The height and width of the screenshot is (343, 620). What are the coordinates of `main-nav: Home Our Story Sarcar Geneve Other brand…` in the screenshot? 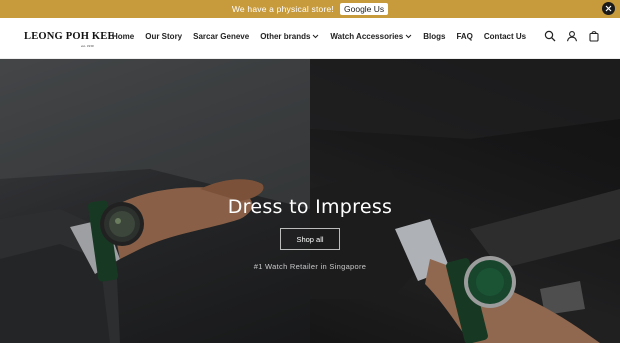 It's located at (324, 36).